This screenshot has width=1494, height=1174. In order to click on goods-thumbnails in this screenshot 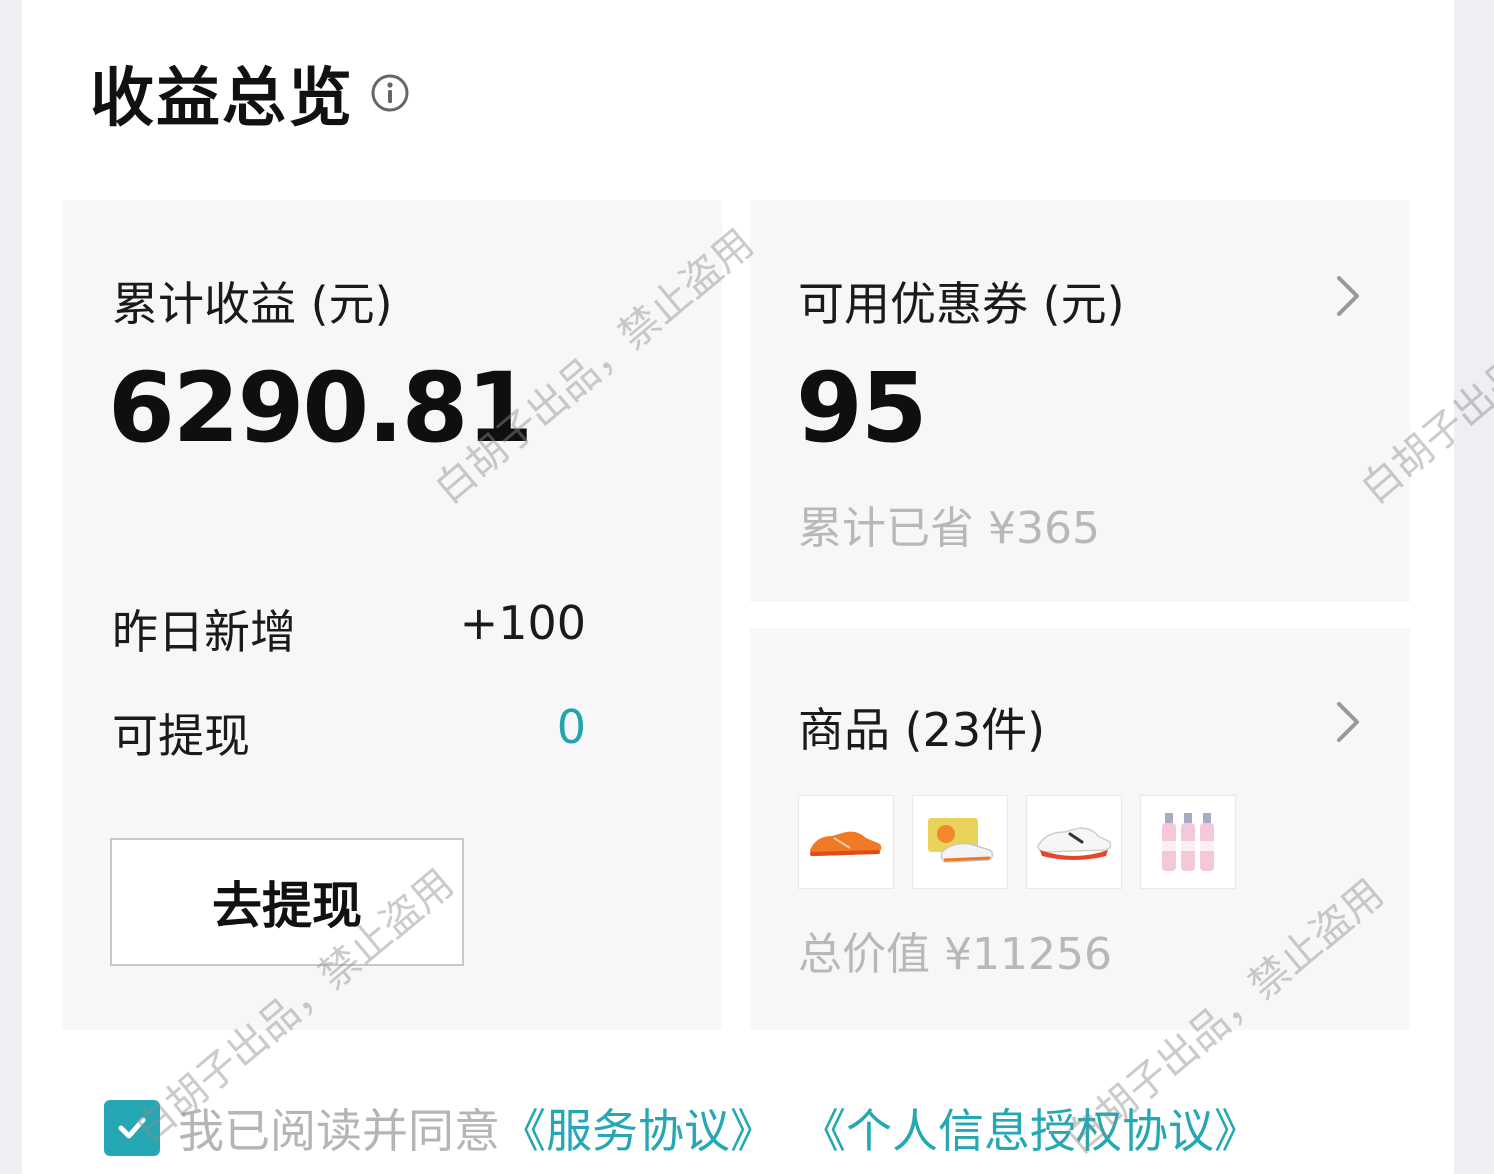, I will do `click(1017, 842)`.